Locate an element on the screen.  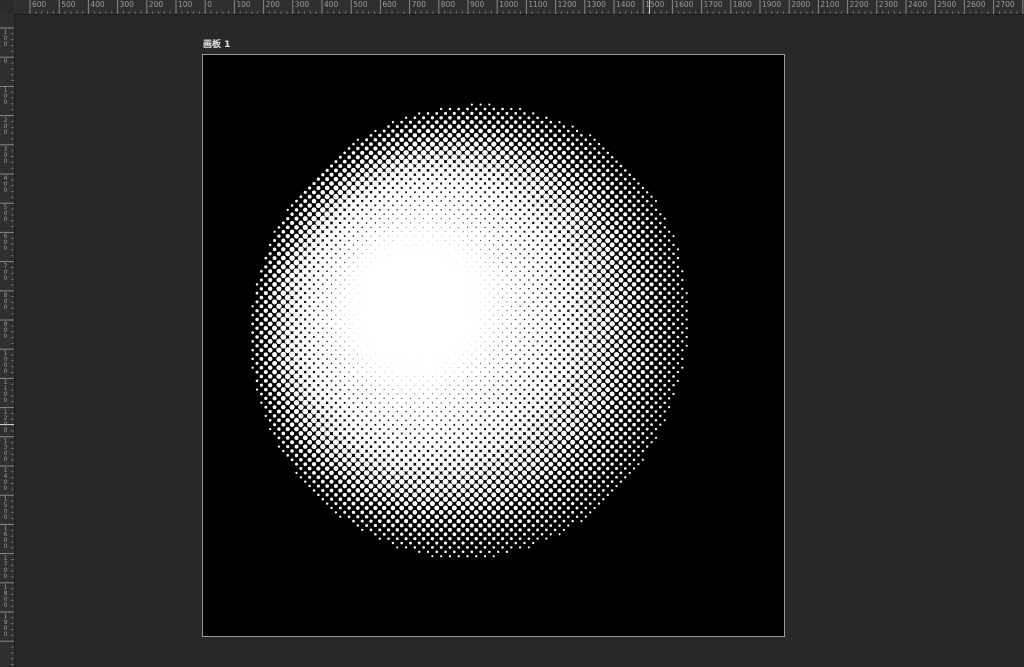
horizontal-ruler-label: 2300 is located at coordinates (888, 4).